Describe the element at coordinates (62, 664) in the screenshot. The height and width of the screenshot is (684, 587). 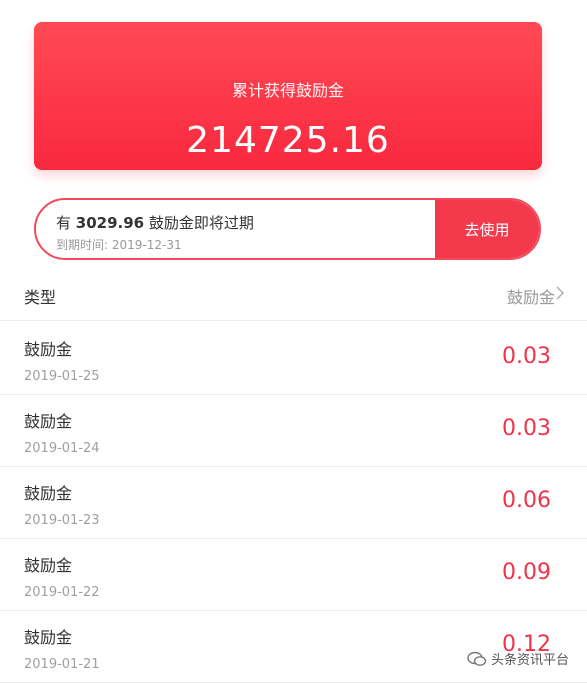
I see `item-date: 2019-01-21` at that location.